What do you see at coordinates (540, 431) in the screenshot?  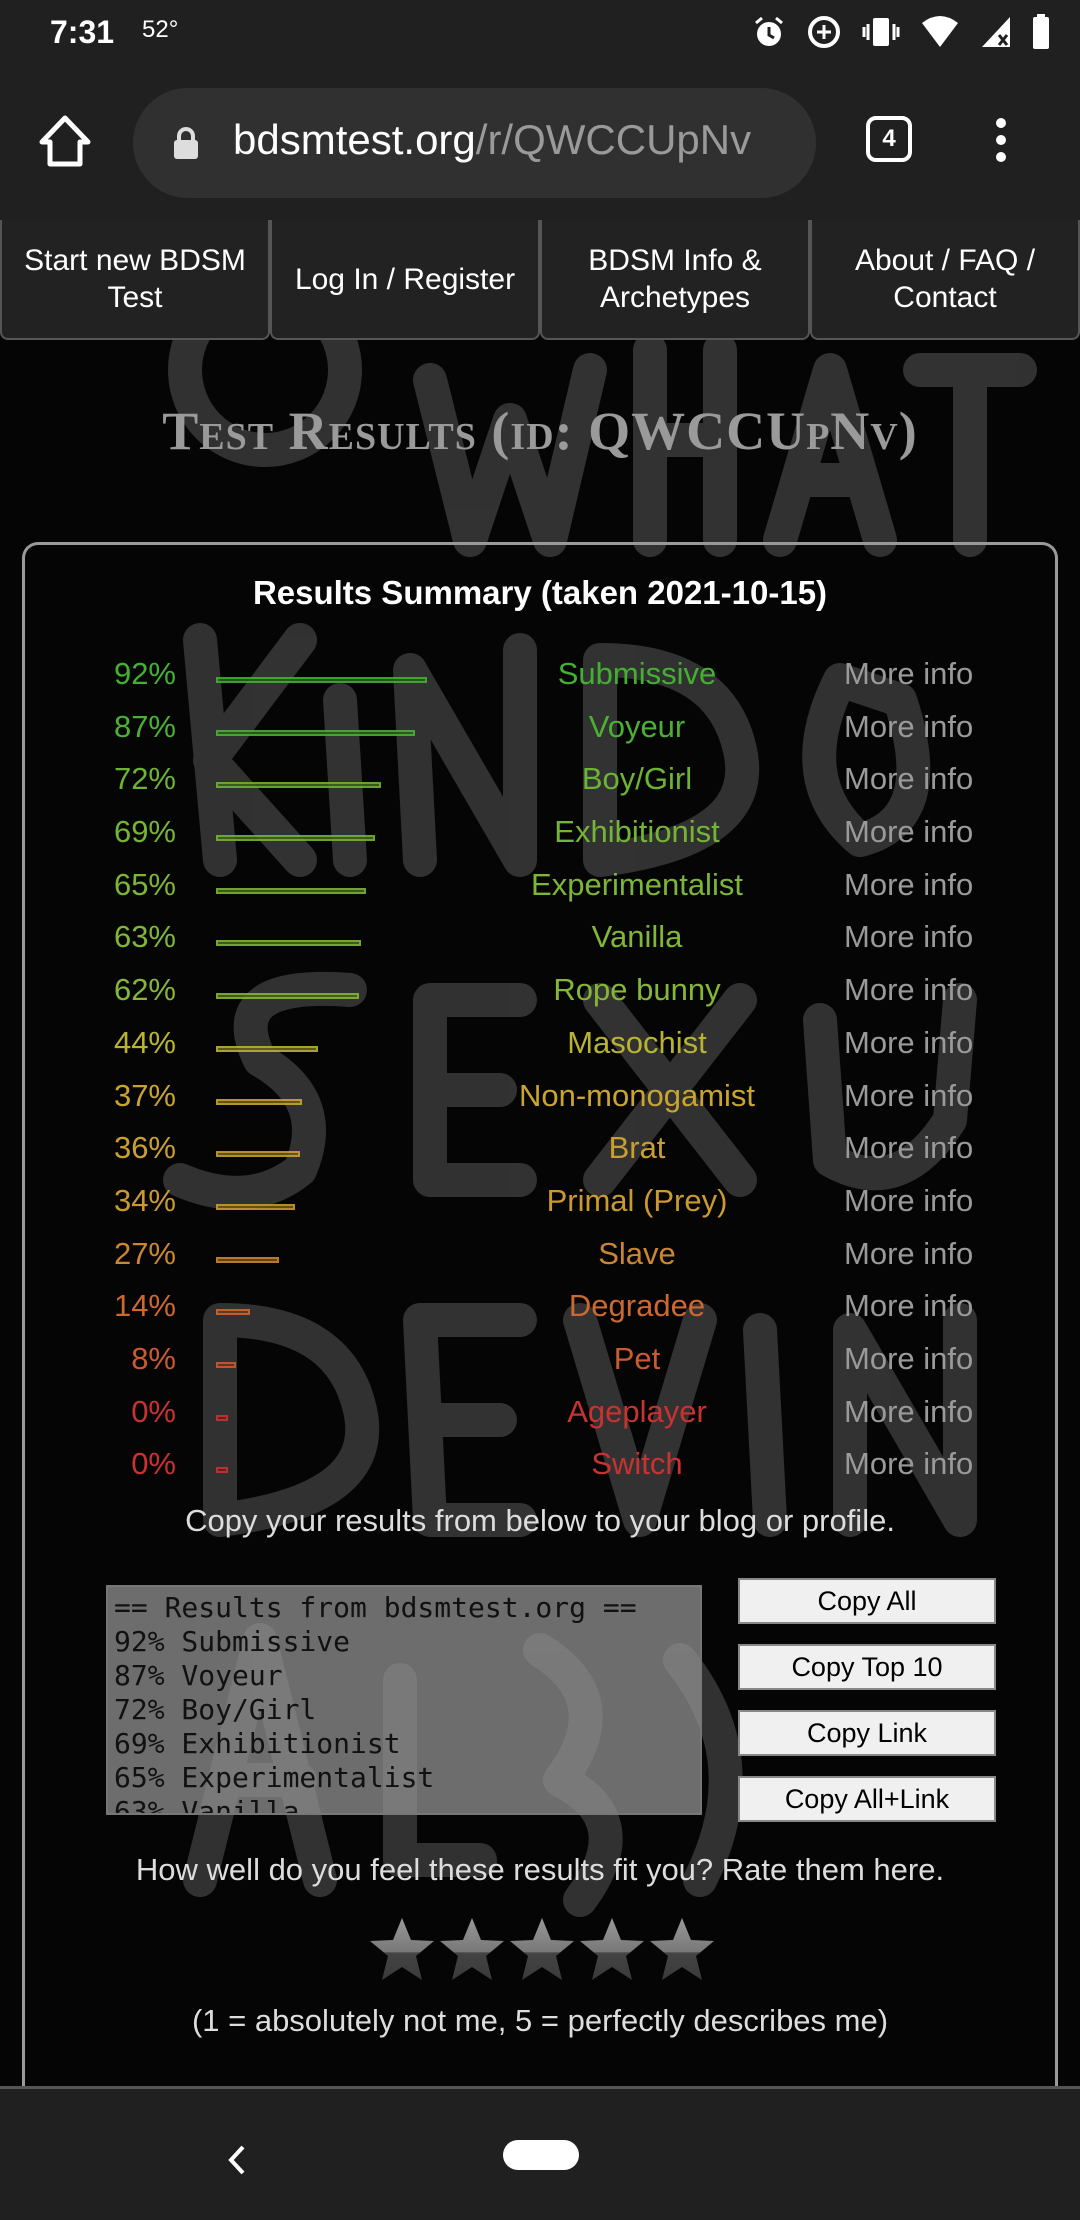 I see `page-title: Test Results (id: QWCCUpNv)` at bounding box center [540, 431].